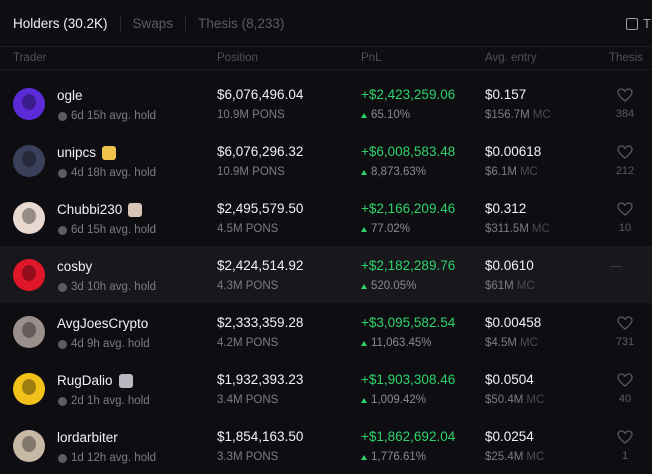 The image size is (652, 474). What do you see at coordinates (408, 151) in the screenshot?
I see `pnl-value: +$6,008,583.48` at bounding box center [408, 151].